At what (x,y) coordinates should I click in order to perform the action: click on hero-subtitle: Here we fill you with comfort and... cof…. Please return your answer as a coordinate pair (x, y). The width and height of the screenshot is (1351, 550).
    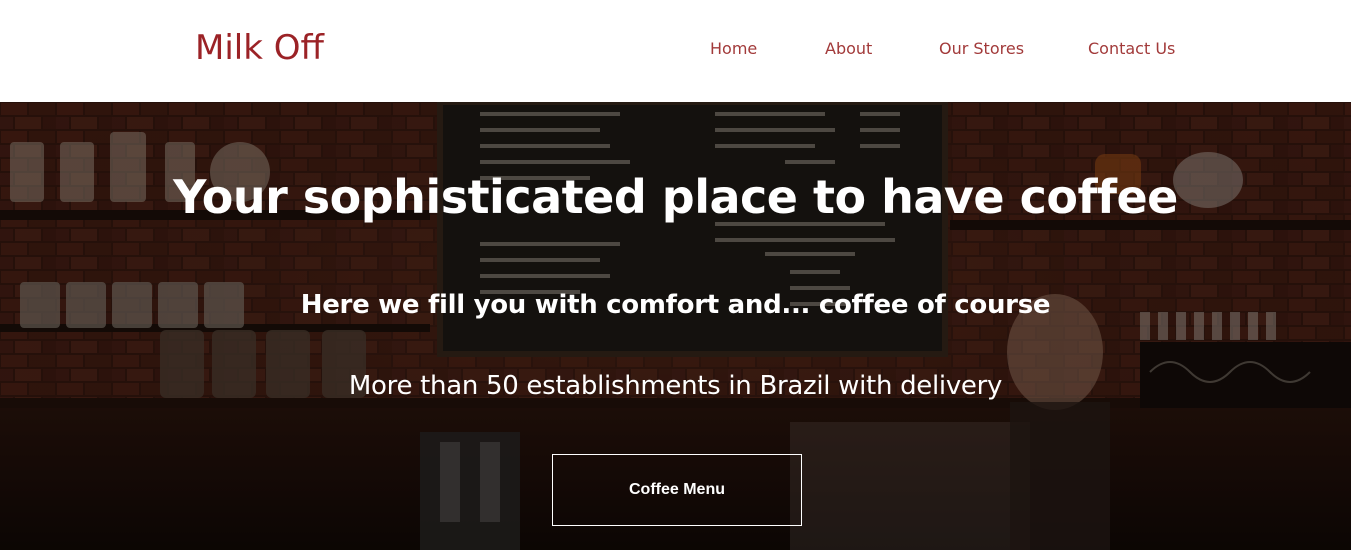
    Looking at the image, I should click on (675, 305).